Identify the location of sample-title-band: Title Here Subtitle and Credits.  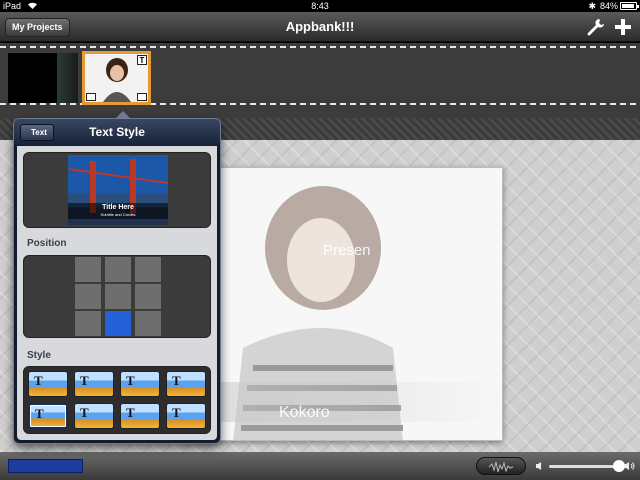
(118, 211).